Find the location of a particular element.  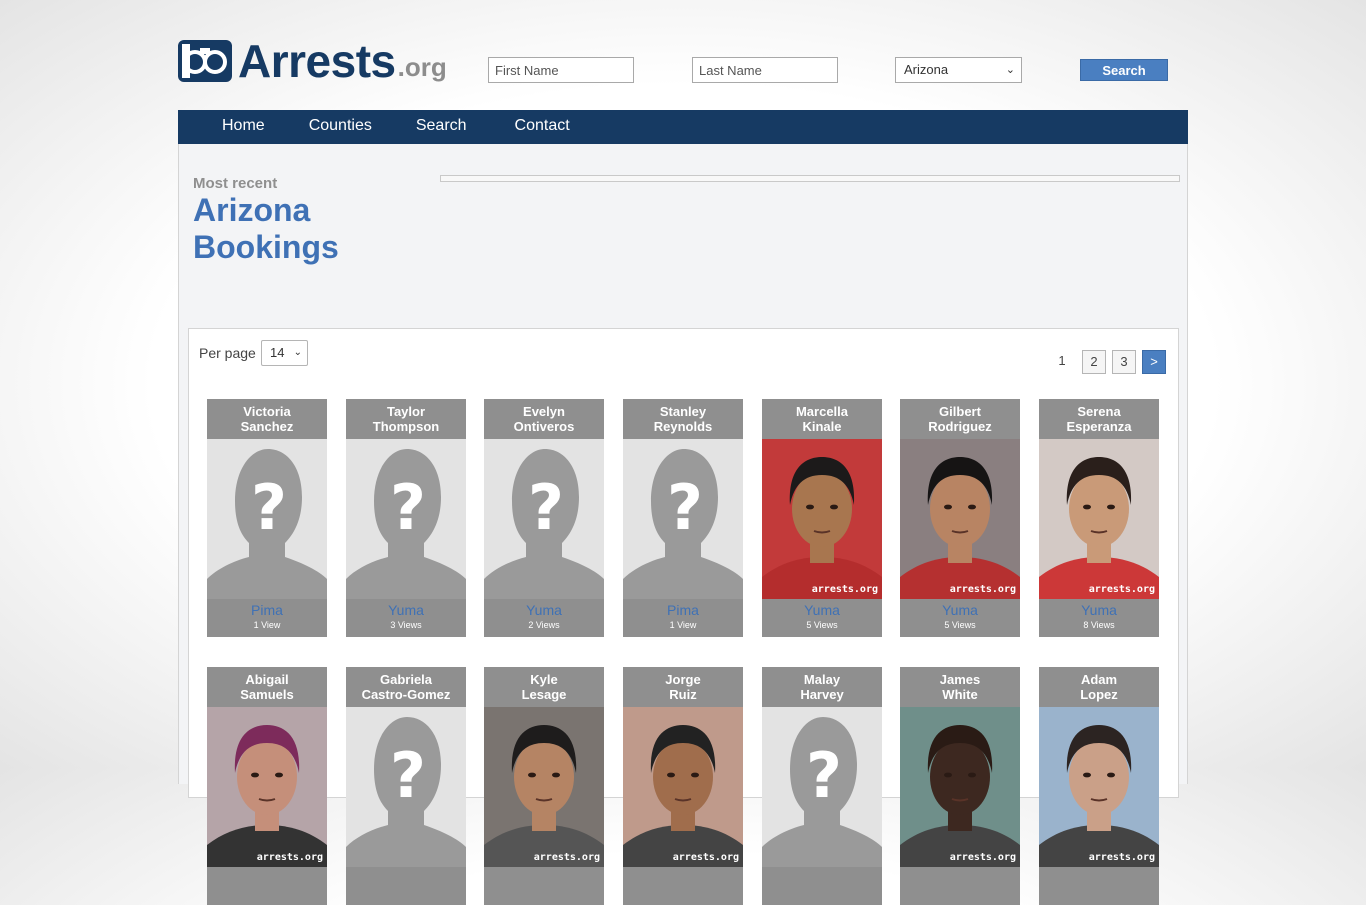

booking-card: Malay Harvey? is located at coordinates (822, 786).